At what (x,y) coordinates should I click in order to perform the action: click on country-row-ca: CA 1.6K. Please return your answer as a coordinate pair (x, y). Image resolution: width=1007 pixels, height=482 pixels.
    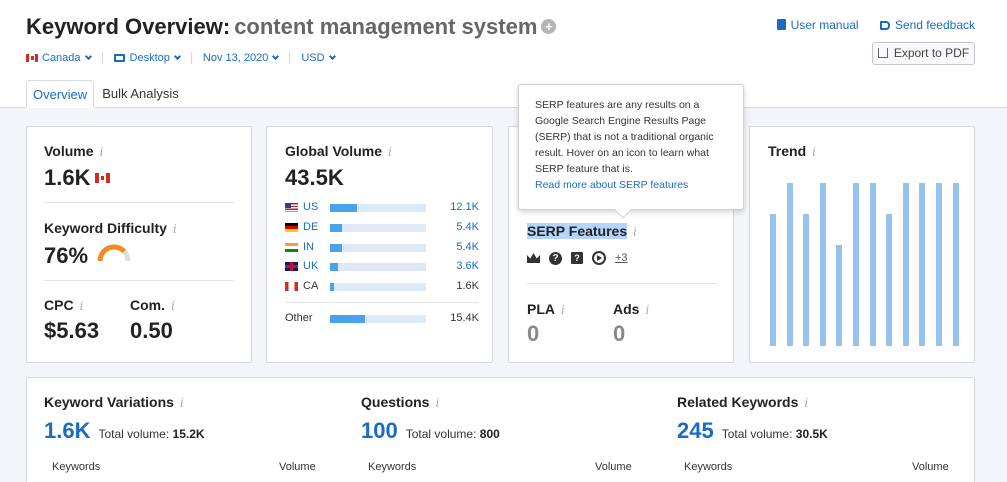
    Looking at the image, I should click on (382, 287).